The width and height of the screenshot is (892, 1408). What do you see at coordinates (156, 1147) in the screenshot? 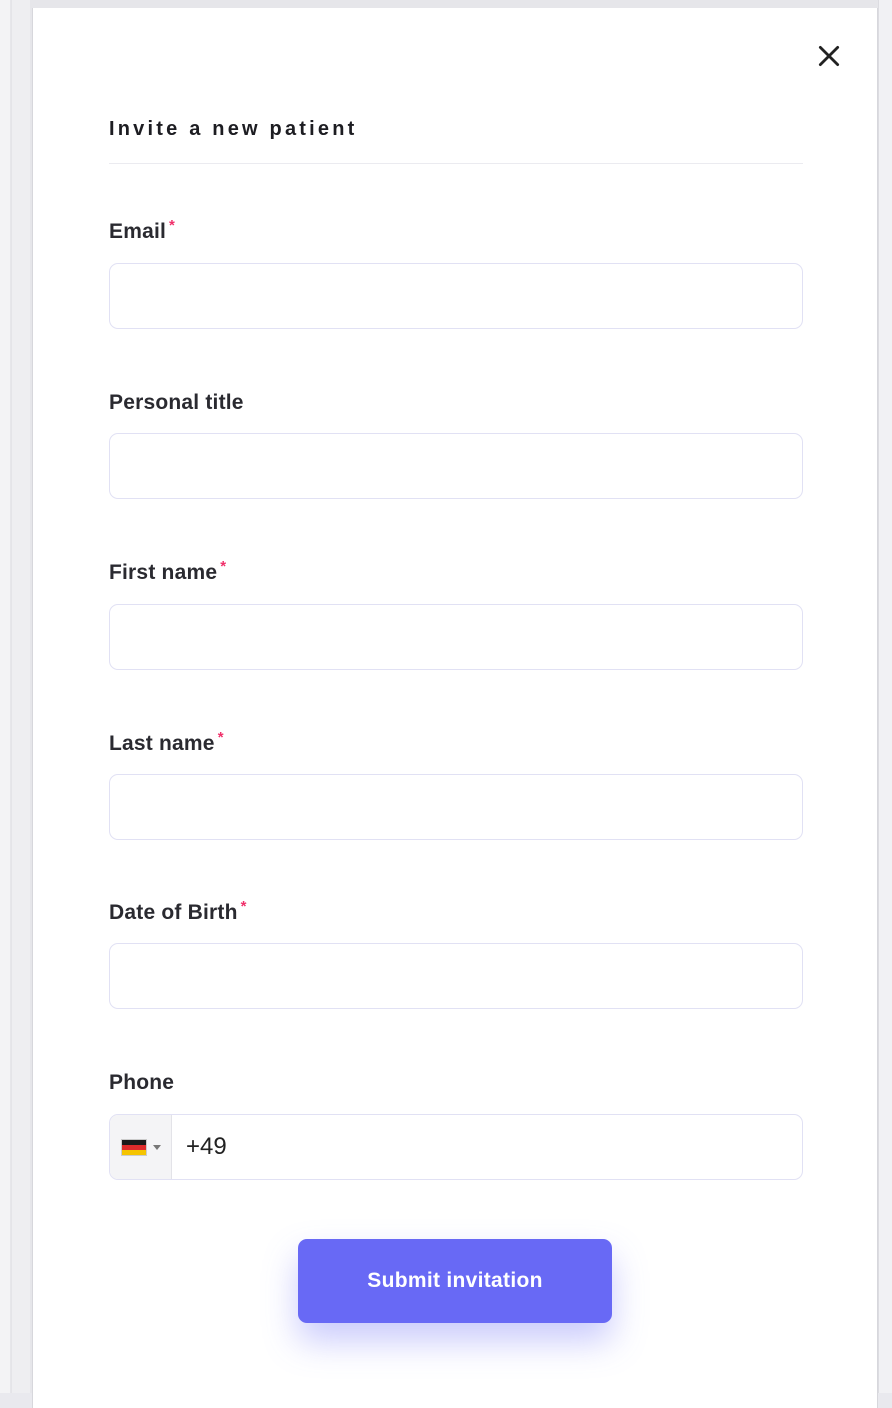
I see `caret-down-icon` at bounding box center [156, 1147].